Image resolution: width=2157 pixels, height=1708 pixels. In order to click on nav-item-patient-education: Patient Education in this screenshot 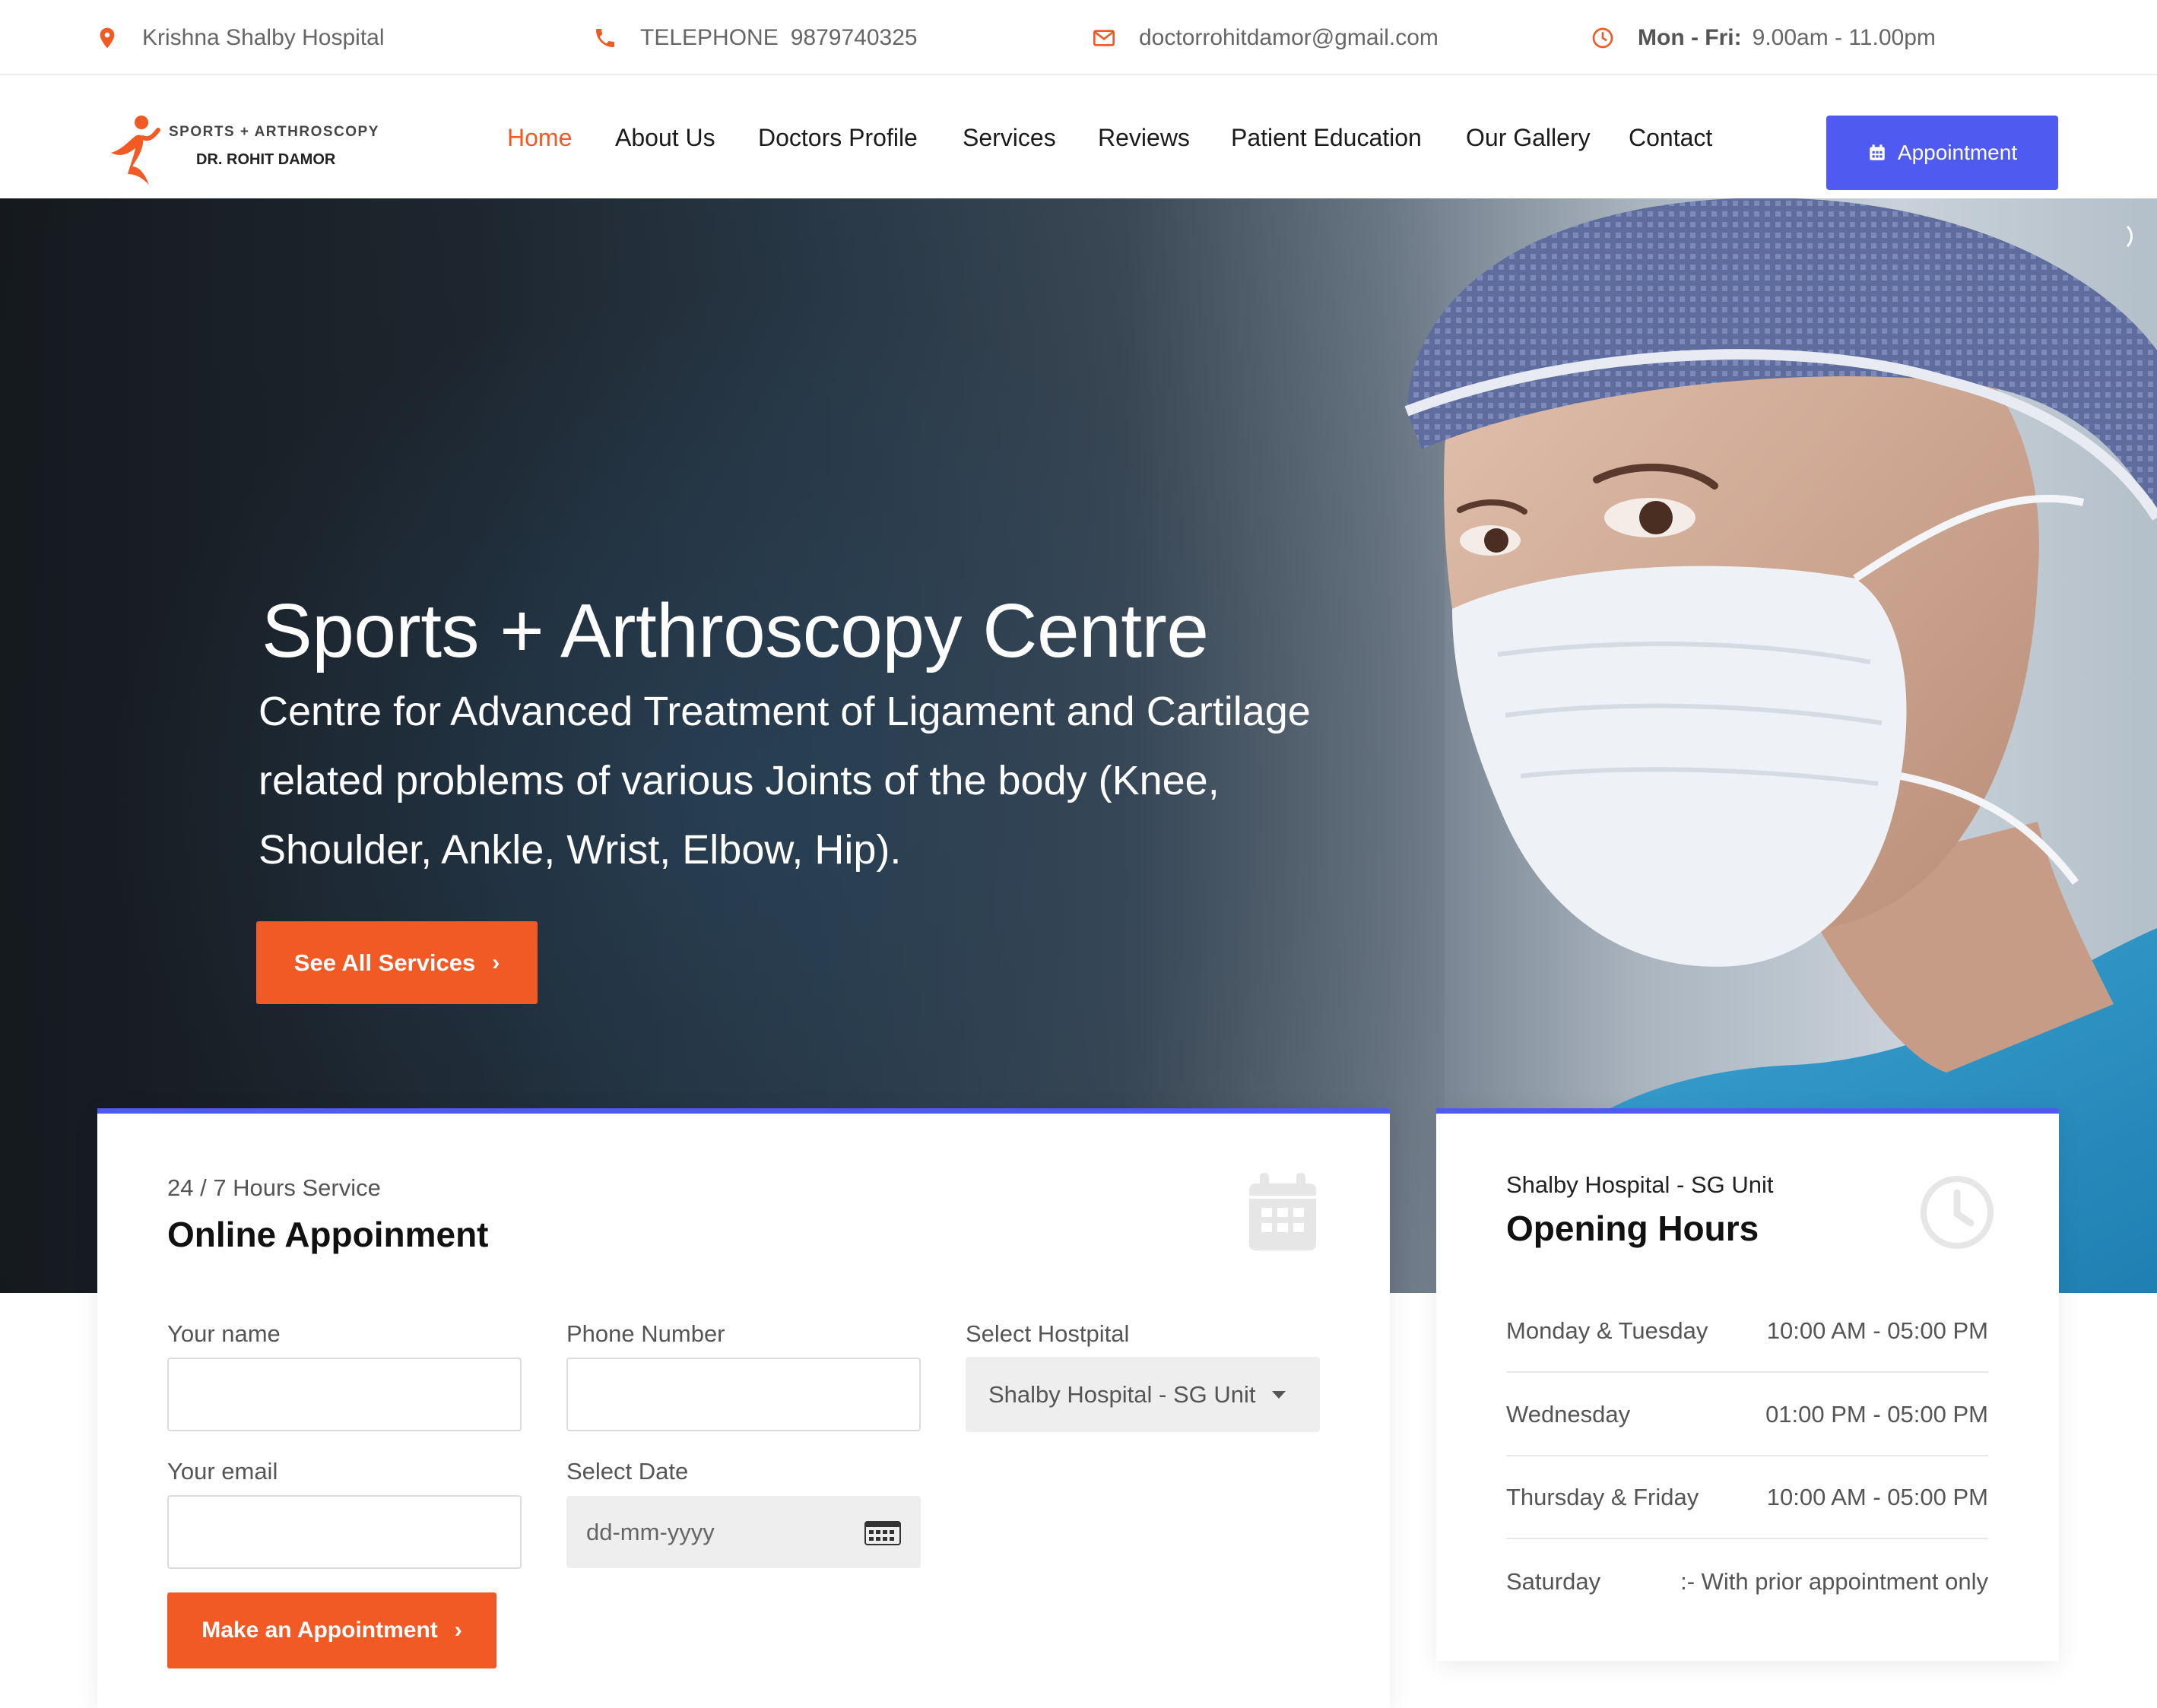, I will do `click(1326, 137)`.